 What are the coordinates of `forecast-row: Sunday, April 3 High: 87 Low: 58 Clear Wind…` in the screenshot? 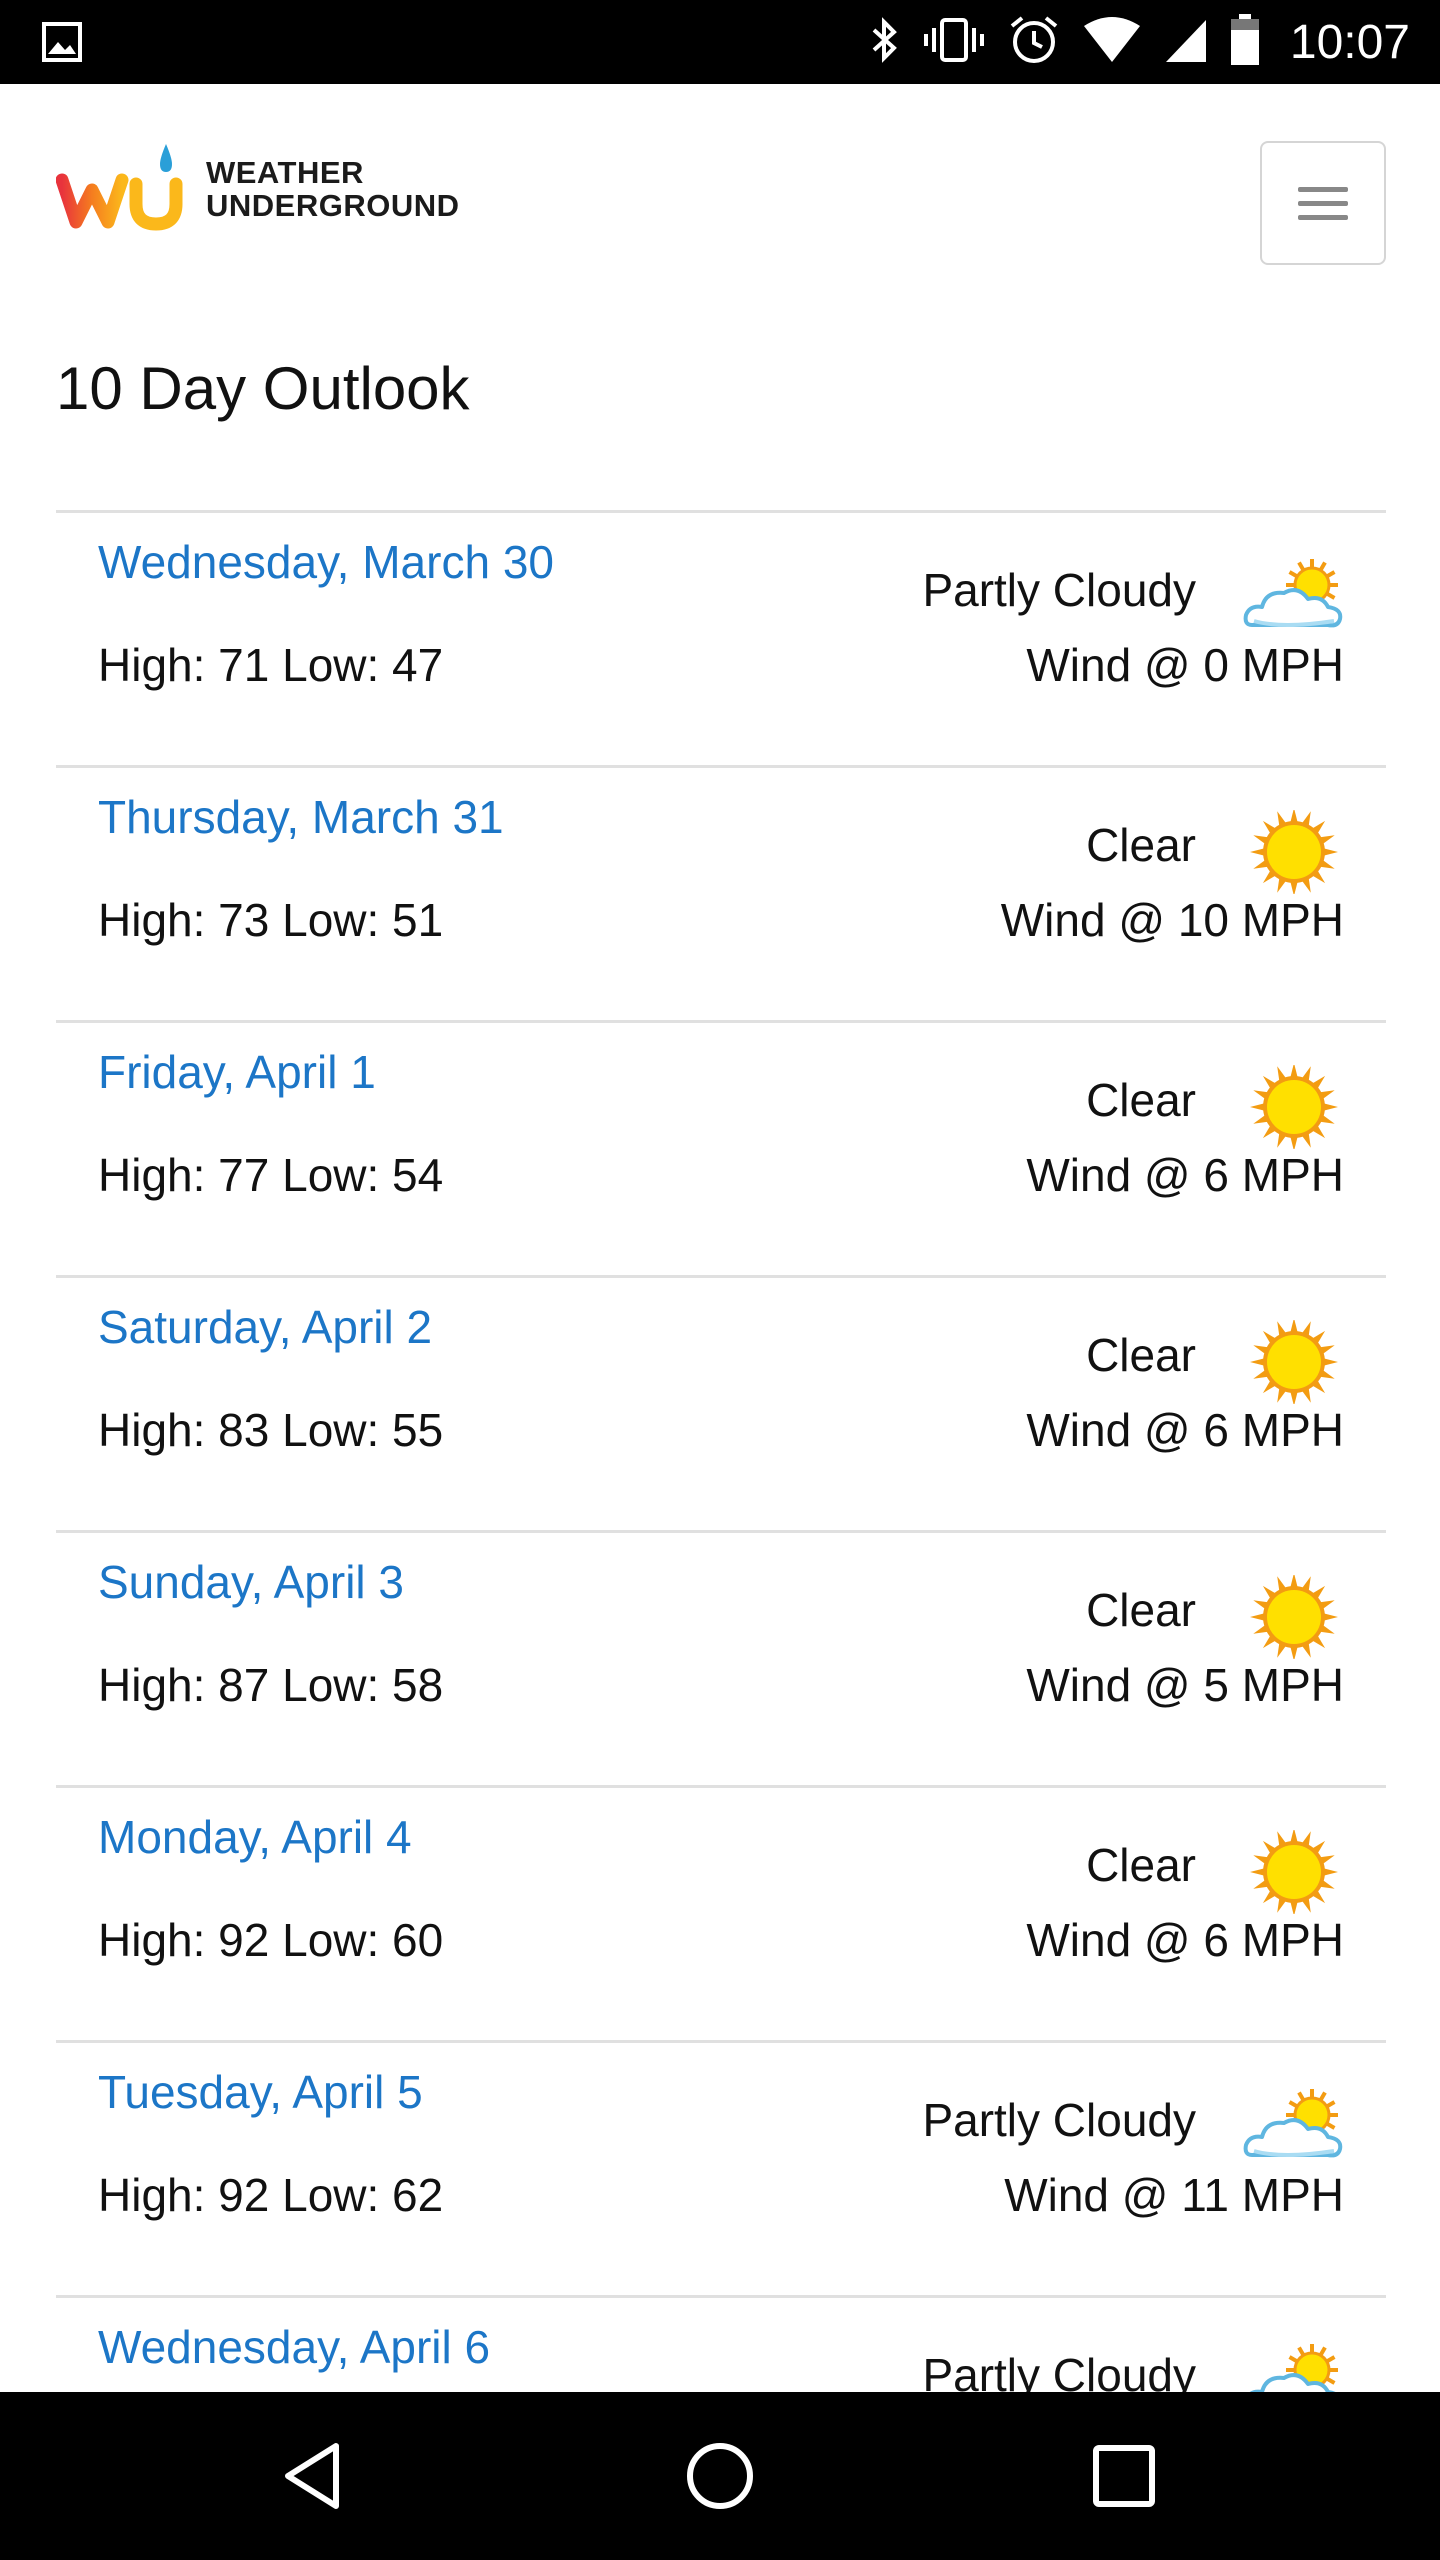 It's located at (721, 1660).